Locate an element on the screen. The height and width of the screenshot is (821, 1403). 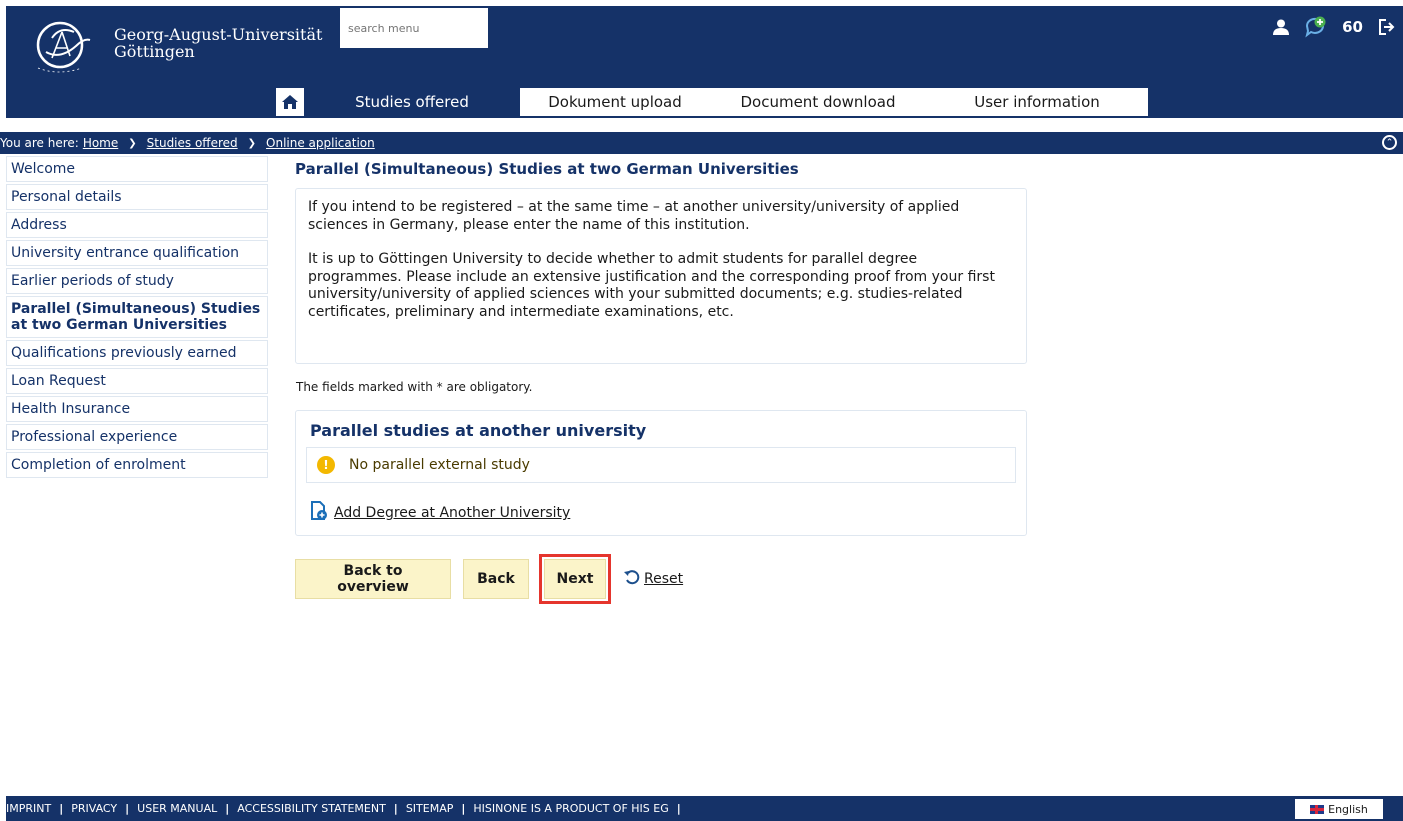
add-degree-link: Add Degree at Another University is located at coordinates (440, 513).